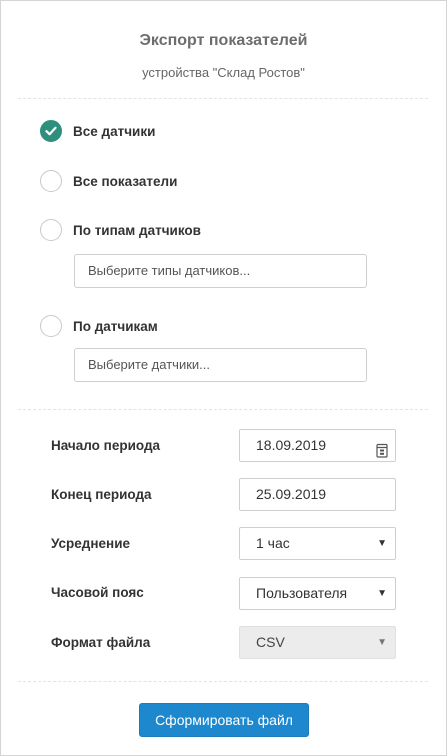  I want to click on end-date-field: 25.09.2019, so click(317, 494).